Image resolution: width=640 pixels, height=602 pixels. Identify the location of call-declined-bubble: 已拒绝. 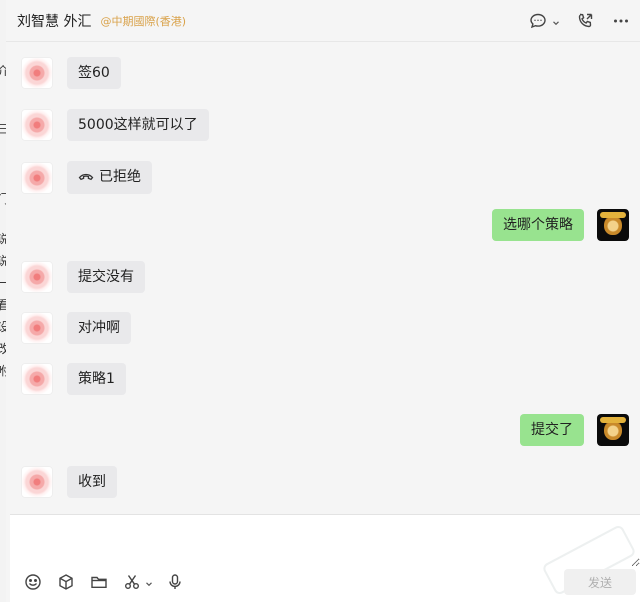
(109, 177).